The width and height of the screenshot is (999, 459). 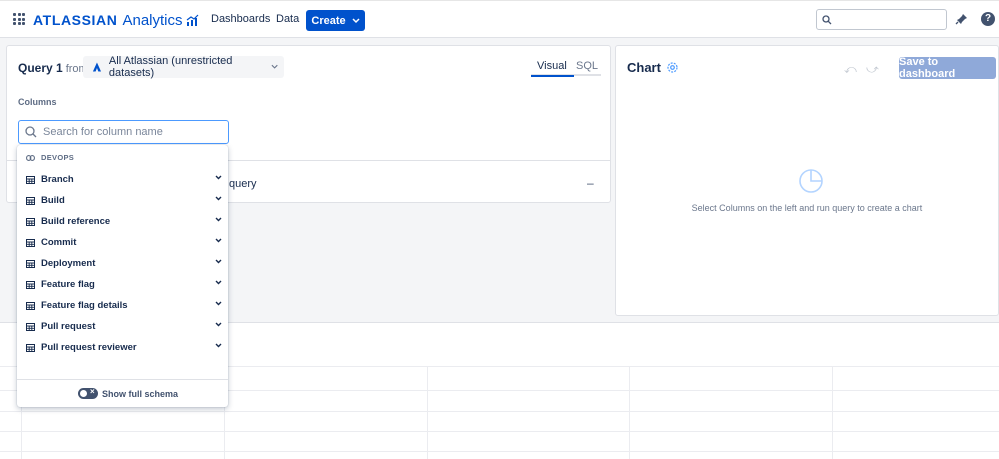 What do you see at coordinates (76, 221) in the screenshot?
I see `list-item-label: Build reference` at bounding box center [76, 221].